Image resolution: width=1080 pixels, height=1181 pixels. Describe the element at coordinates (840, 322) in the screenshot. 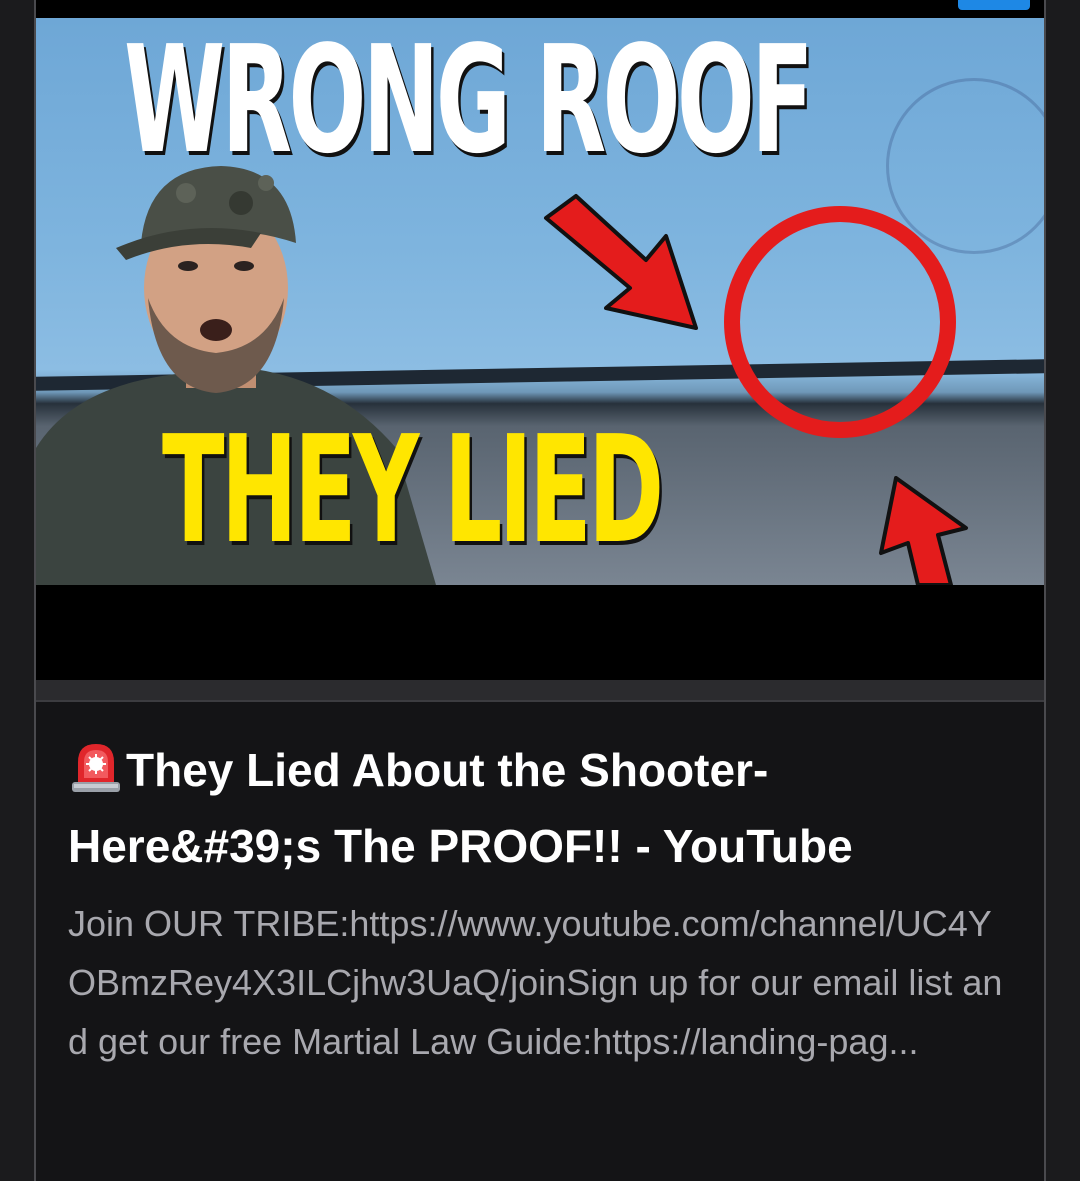

I see `highlight-circle` at that location.